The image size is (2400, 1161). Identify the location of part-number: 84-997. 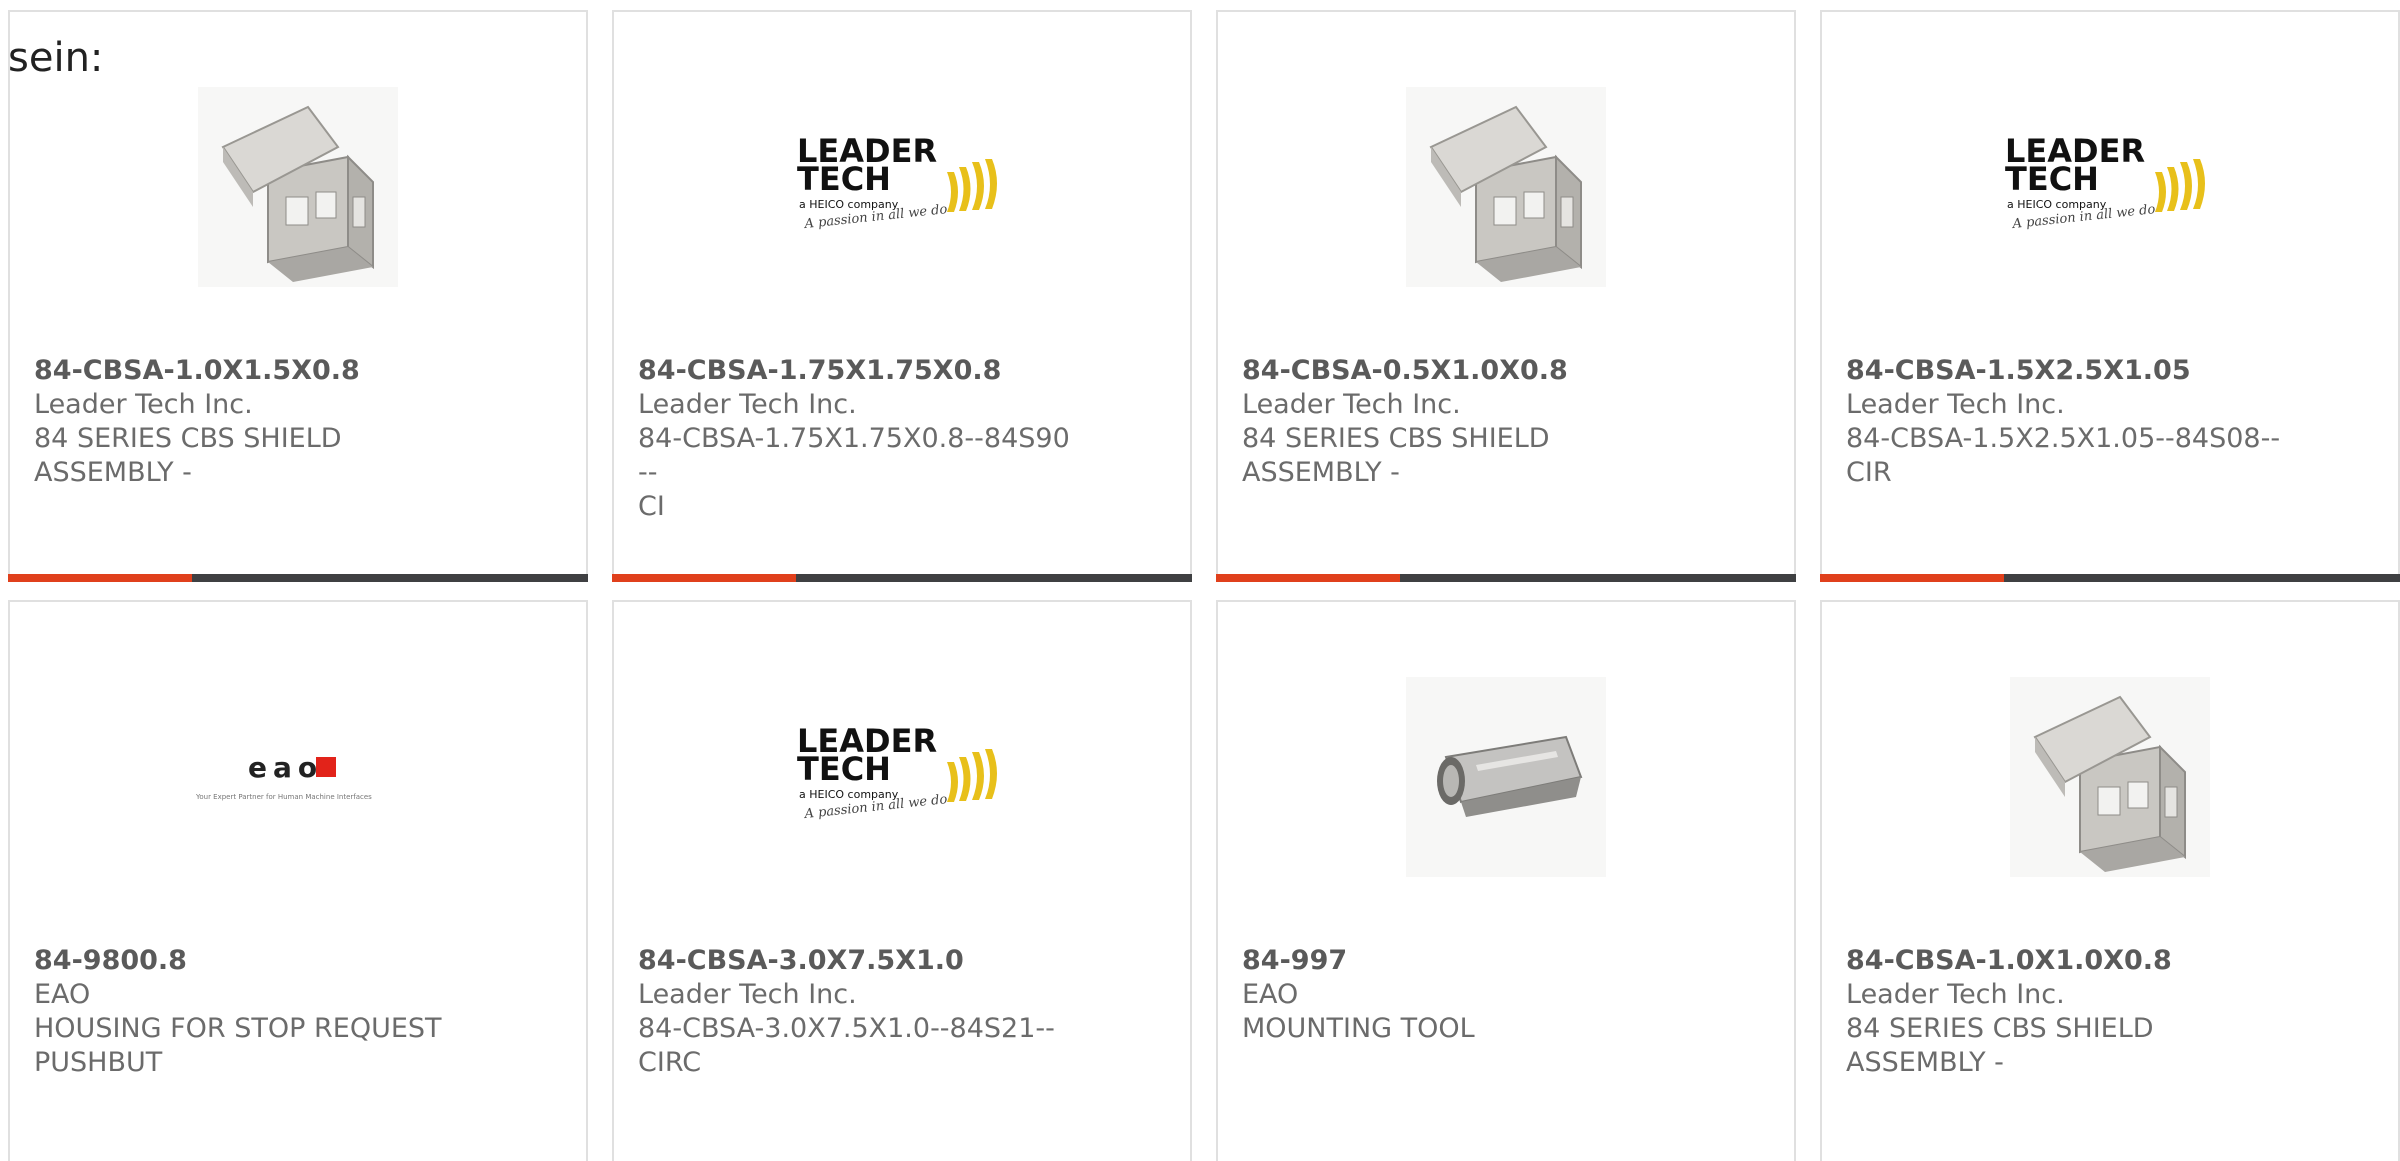
(1462, 961).